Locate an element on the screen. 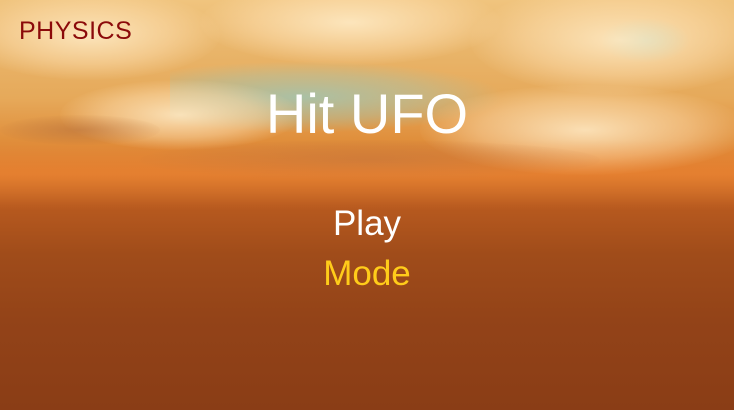 The height and width of the screenshot is (410, 734). menu-item-play: Play is located at coordinates (367, 223).